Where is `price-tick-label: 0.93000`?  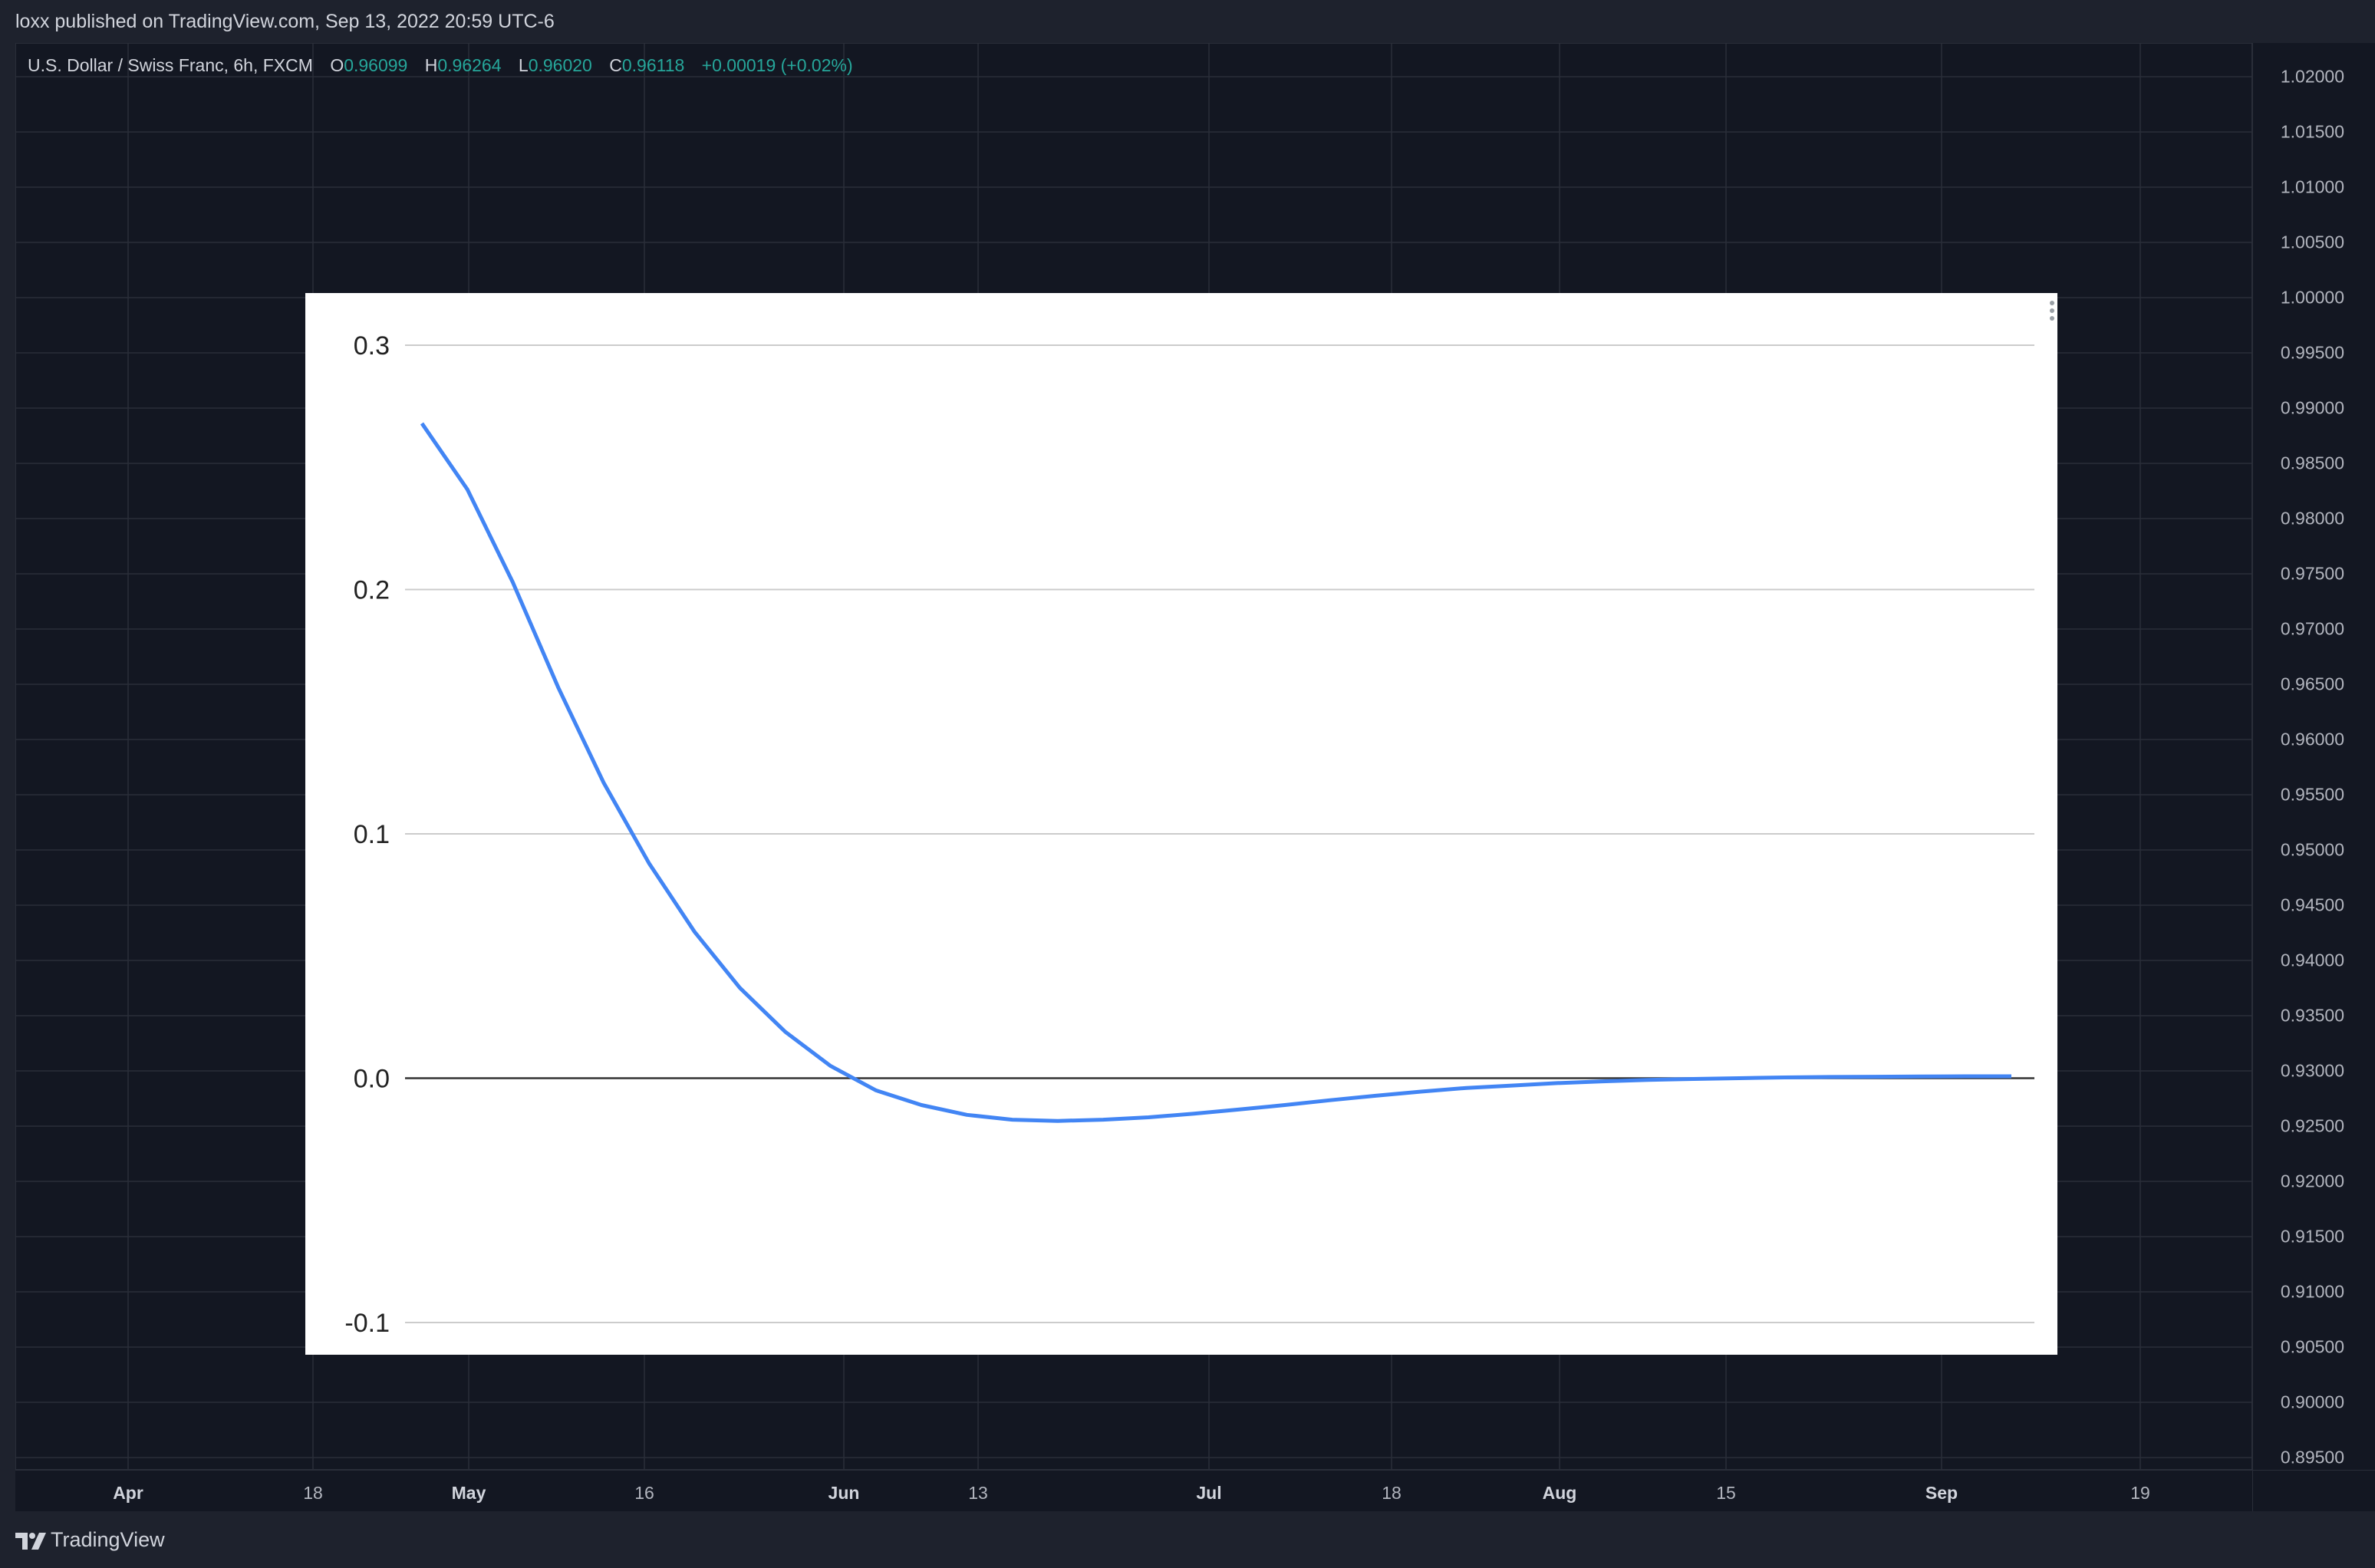
price-tick-label: 0.93000 is located at coordinates (2312, 1070).